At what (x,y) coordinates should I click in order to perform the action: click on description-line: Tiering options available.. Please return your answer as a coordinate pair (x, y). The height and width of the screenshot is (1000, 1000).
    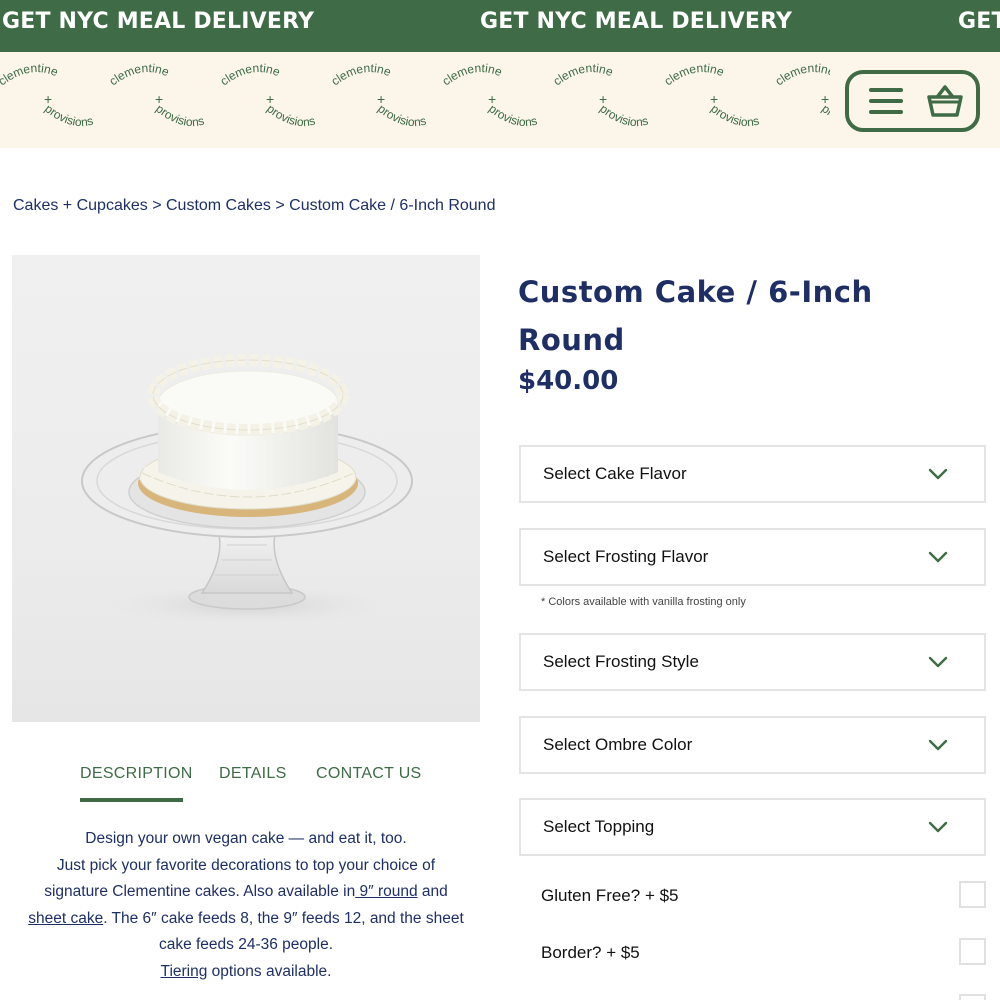
    Looking at the image, I should click on (246, 971).